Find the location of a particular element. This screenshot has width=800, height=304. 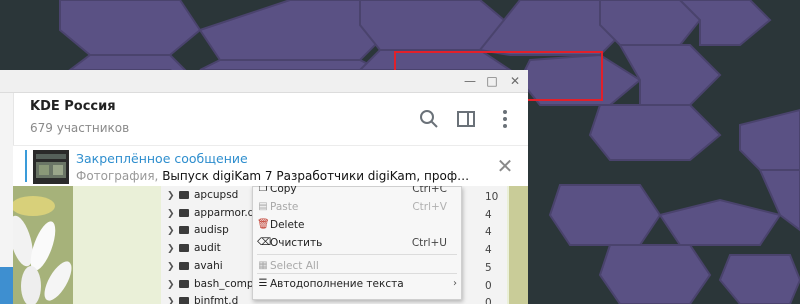

minimize-button: — is located at coordinates (470, 81).